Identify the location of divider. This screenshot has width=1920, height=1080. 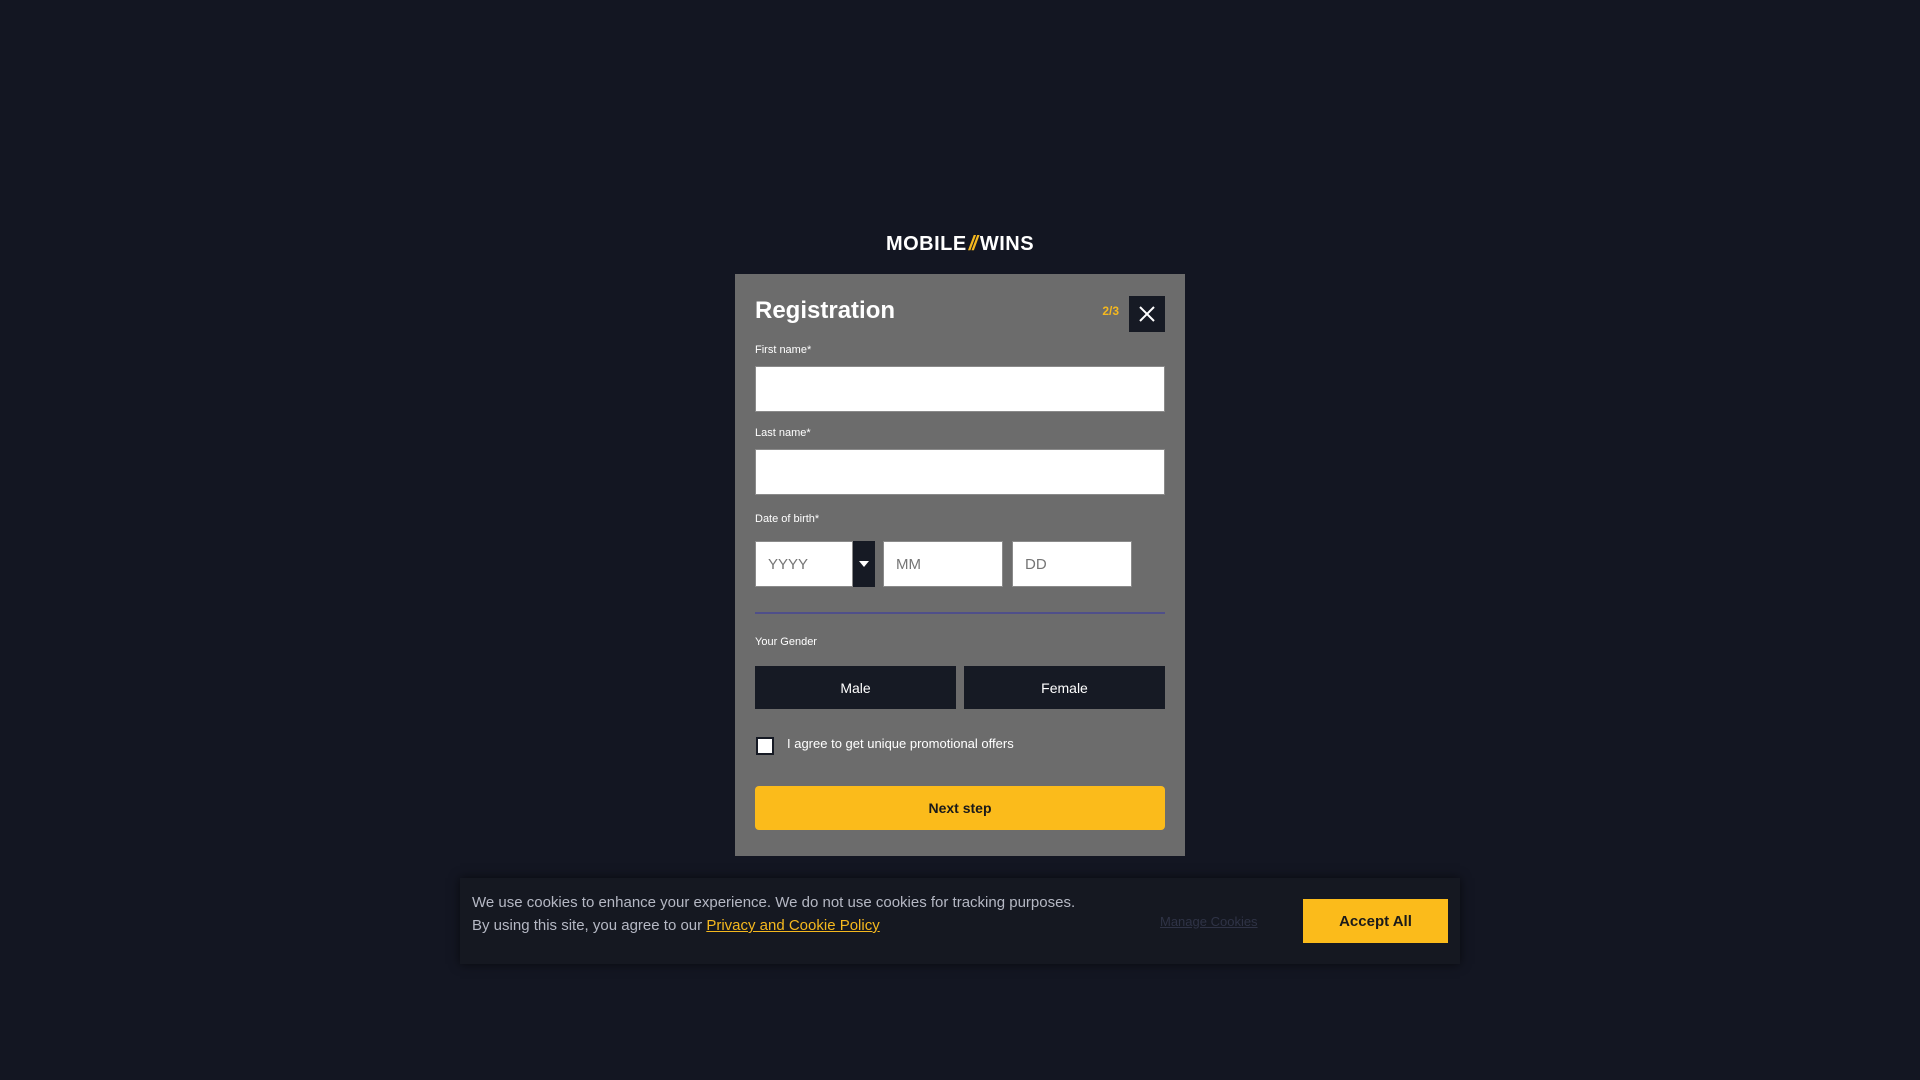
(960, 613).